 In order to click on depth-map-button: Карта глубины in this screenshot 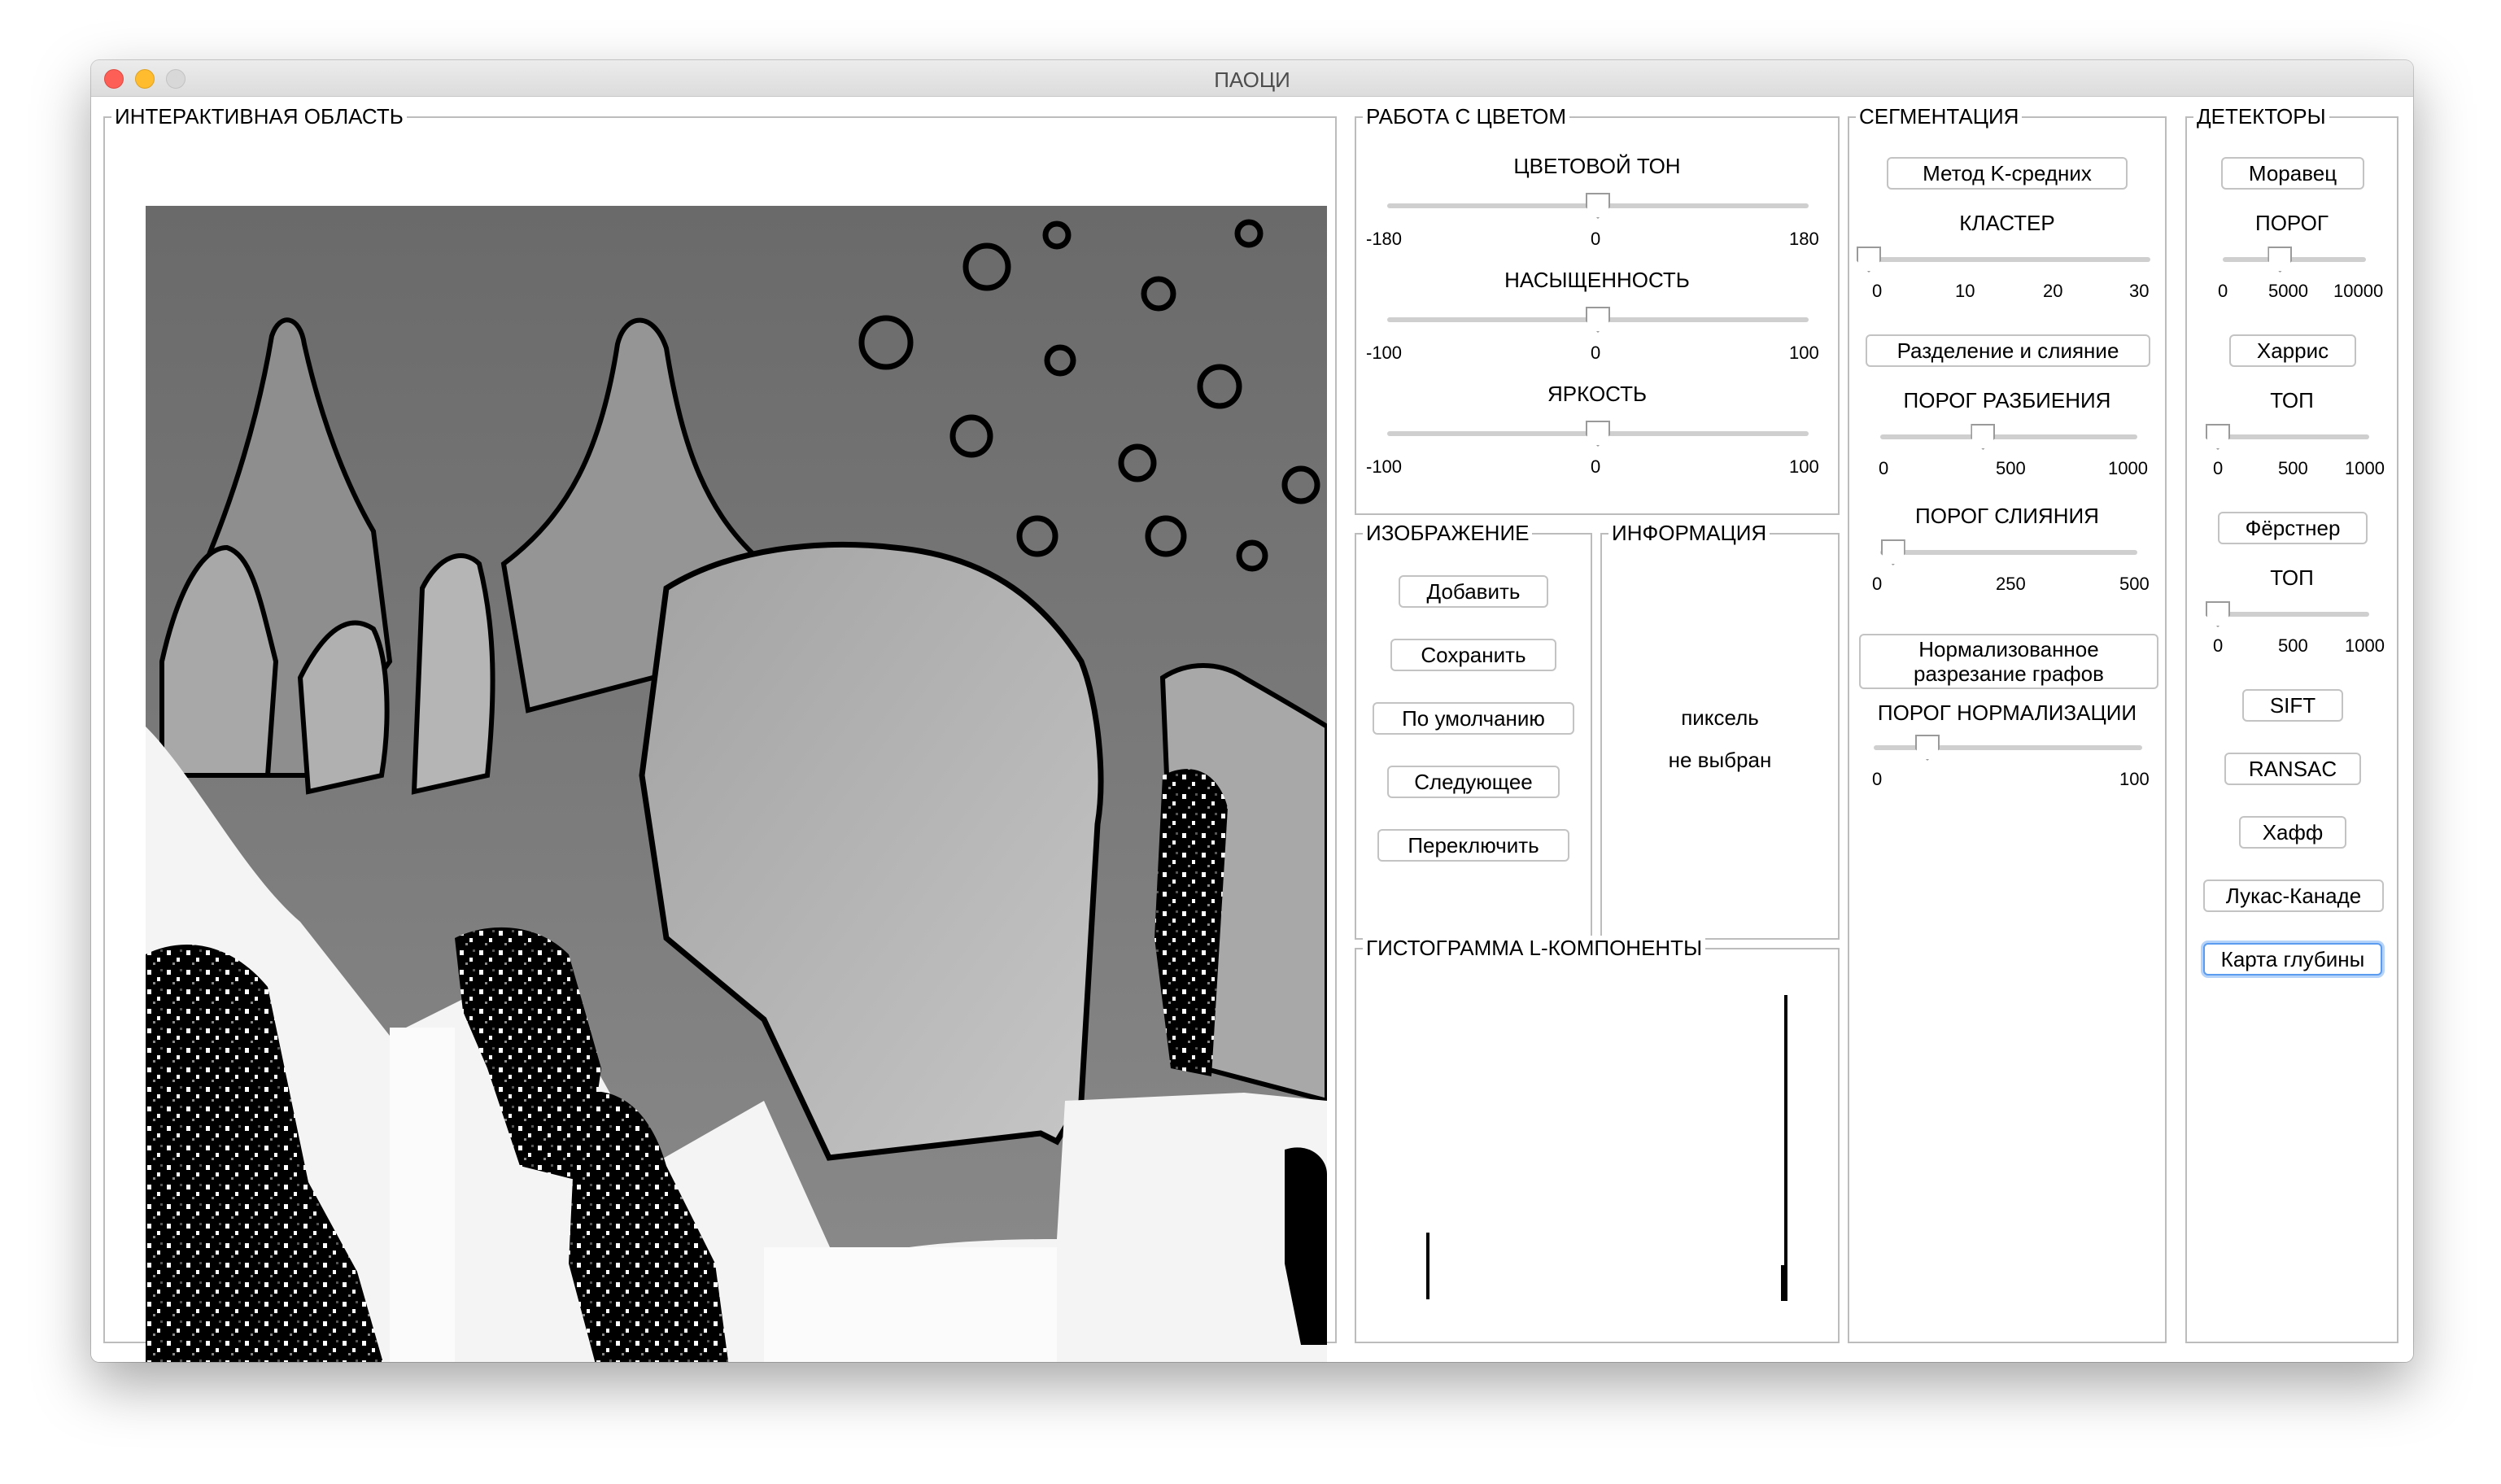, I will do `click(2292, 960)`.